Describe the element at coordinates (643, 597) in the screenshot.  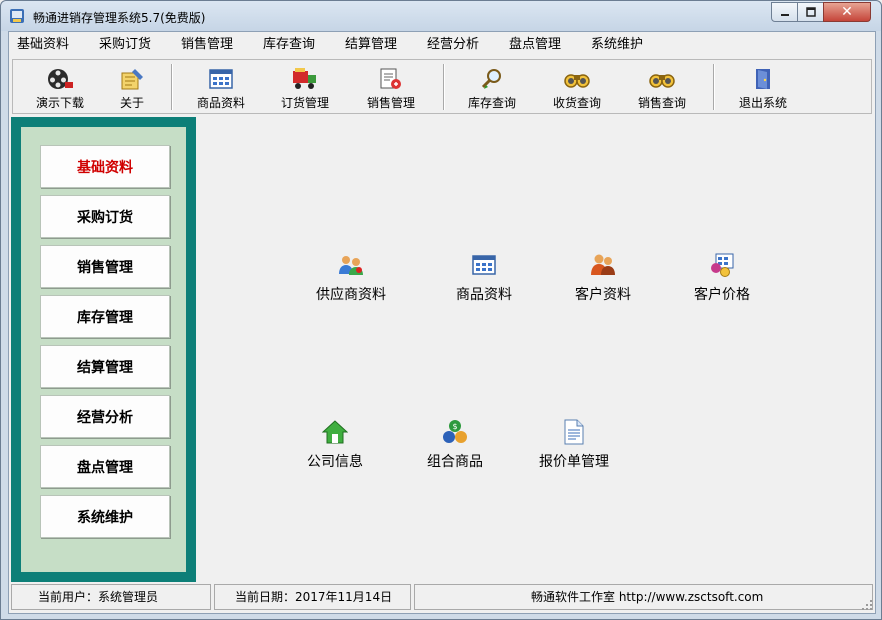
I see `status-vendor: 畅通软件工作室 http://www.zsctsoft.com` at that location.